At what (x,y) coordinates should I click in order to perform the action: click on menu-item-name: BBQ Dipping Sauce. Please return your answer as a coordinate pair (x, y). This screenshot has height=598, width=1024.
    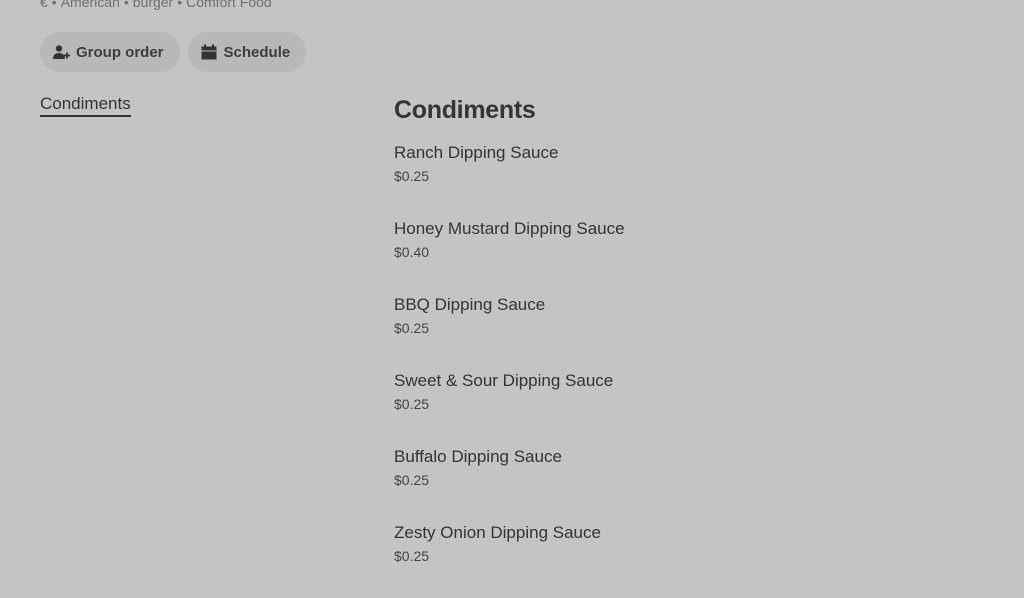
    Looking at the image, I should click on (470, 304).